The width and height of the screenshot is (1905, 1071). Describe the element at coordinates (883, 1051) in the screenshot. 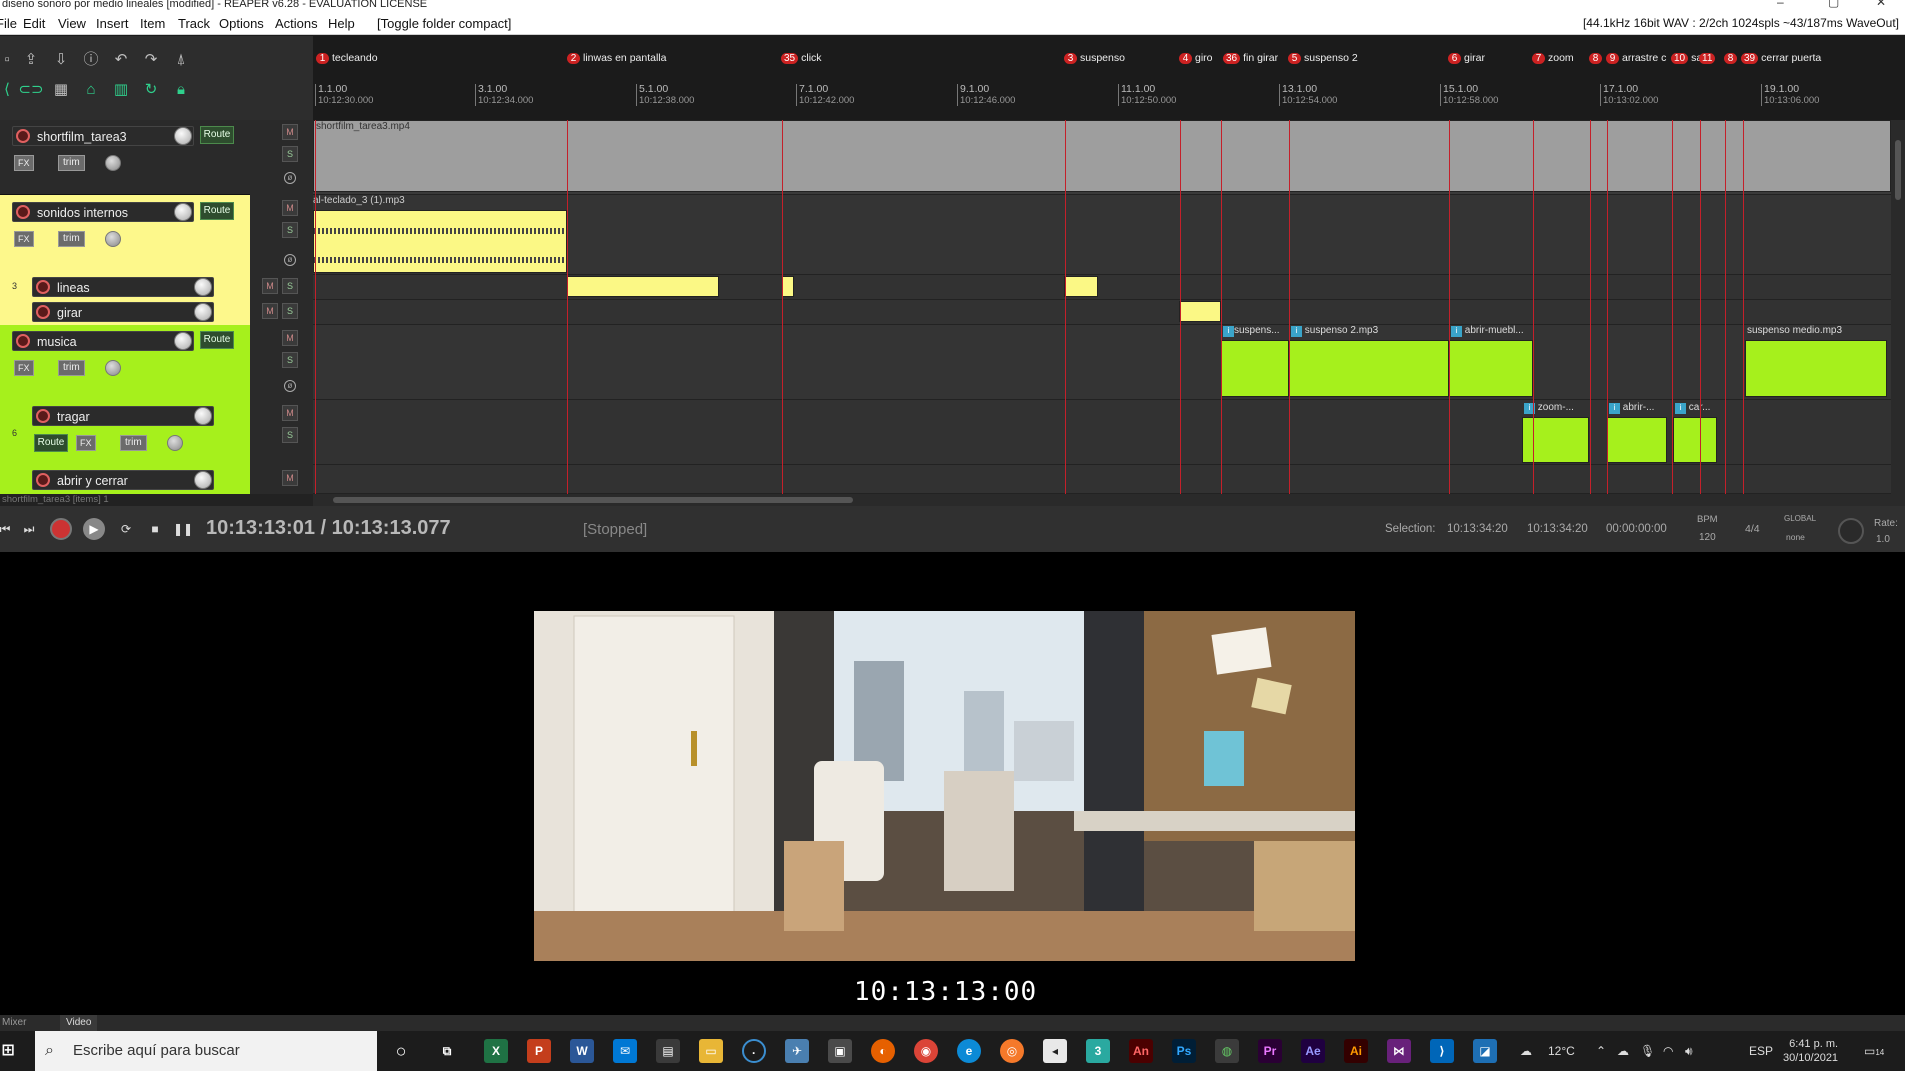

I see `firefox-icon: ◐` at that location.